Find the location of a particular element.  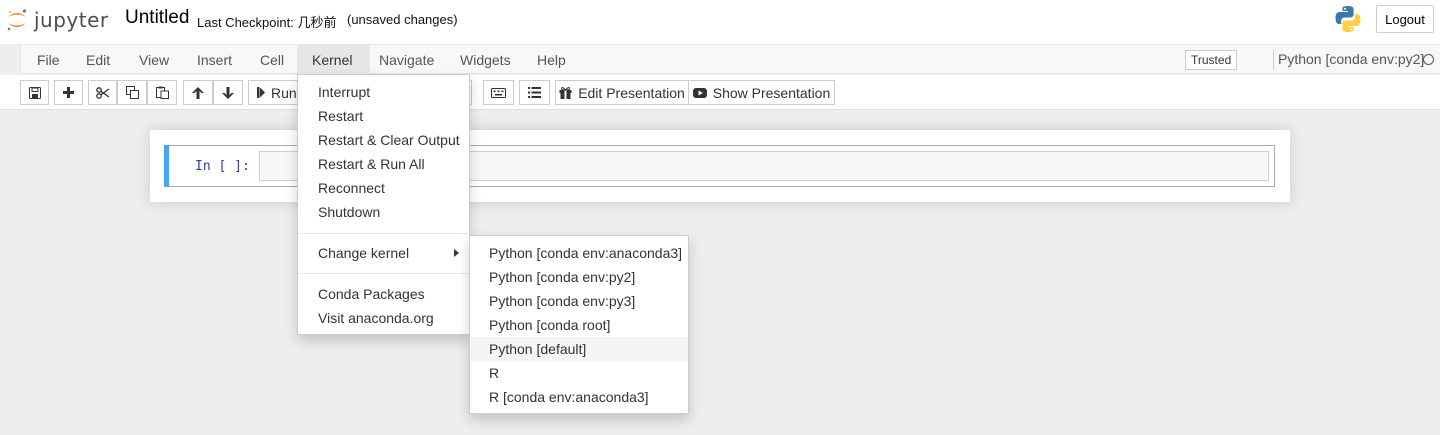

kernel-option-conda-root: Python [conda root] is located at coordinates (579, 325).